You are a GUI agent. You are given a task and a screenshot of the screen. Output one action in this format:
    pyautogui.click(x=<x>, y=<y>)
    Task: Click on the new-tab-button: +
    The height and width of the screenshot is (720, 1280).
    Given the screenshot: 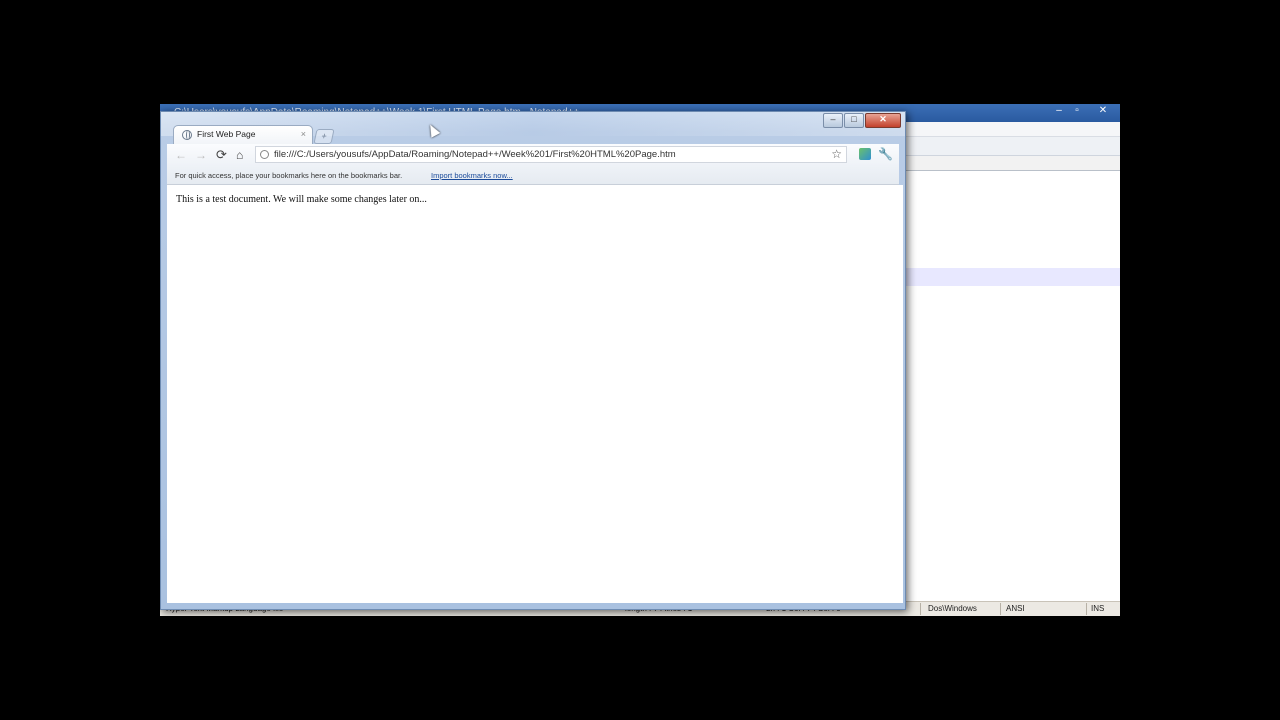 What is the action you would take?
    pyautogui.click(x=324, y=136)
    